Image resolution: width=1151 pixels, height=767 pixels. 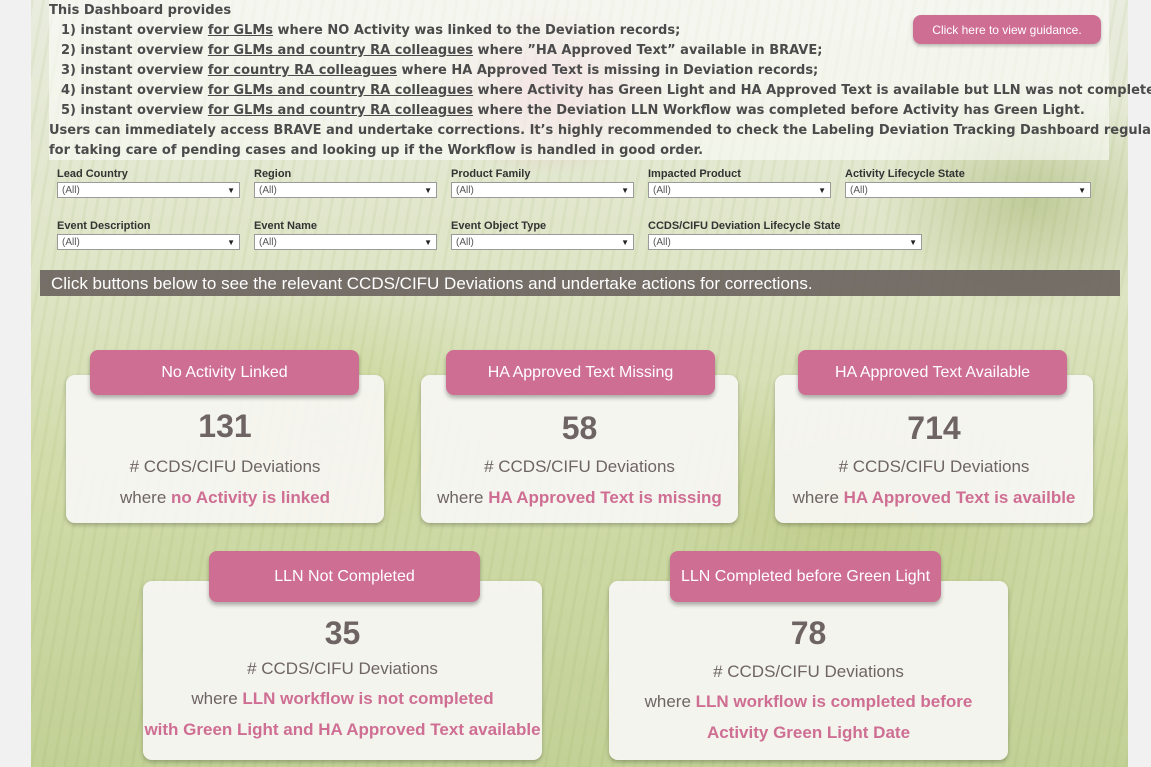 I want to click on kpi-description: where HA Approved Text is missing, so click(x=579, y=498).